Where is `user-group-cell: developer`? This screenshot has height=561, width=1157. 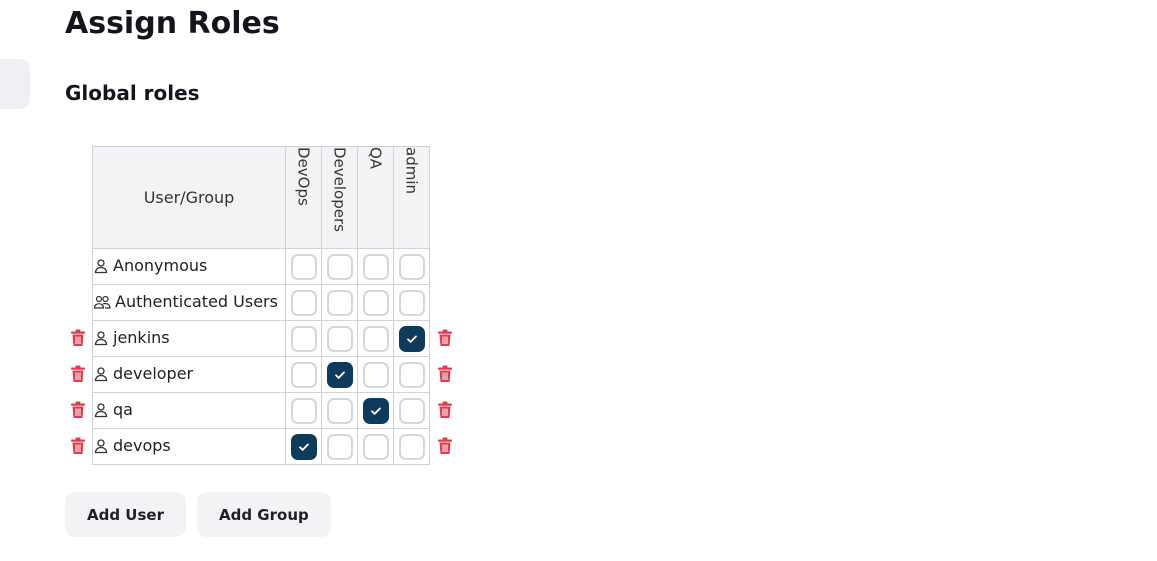
user-group-cell: developer is located at coordinates (189, 374).